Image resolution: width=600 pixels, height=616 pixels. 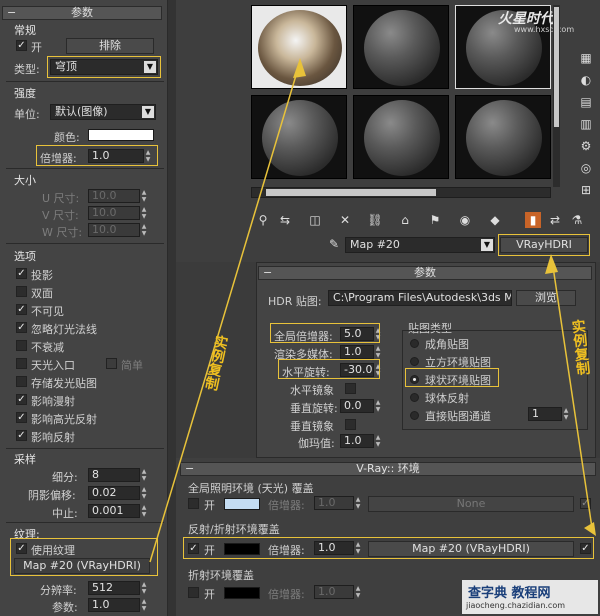 I want to click on arrow-line-right, so click(x=572, y=394).